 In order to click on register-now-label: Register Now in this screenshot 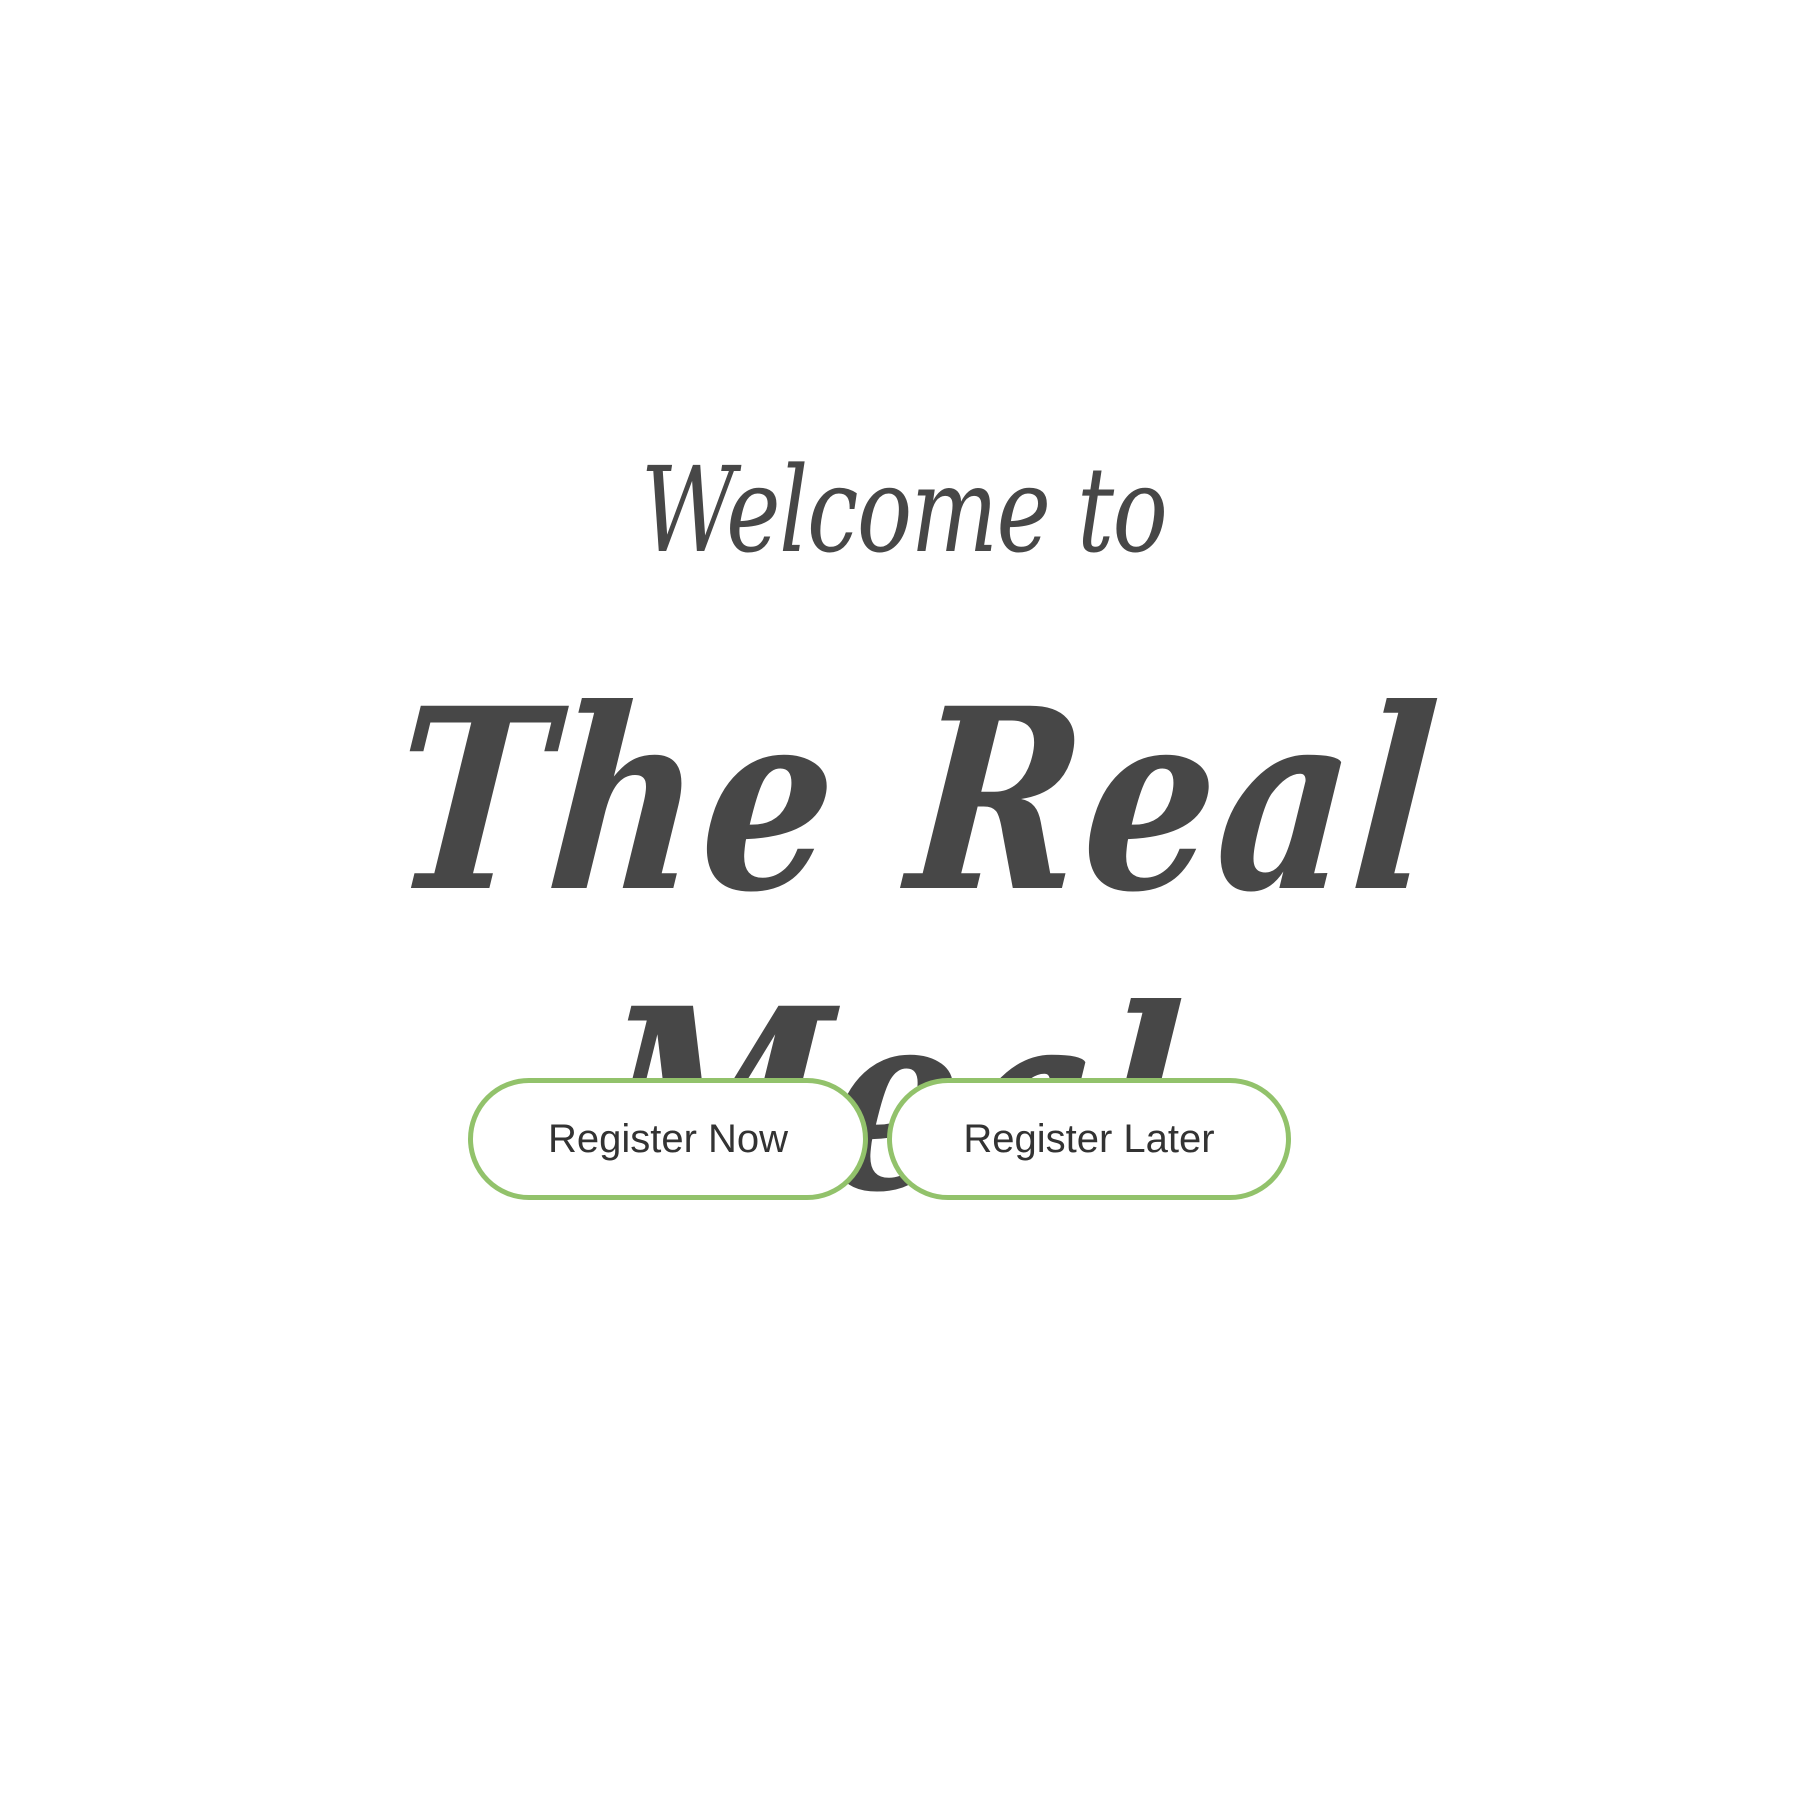, I will do `click(668, 1138)`.